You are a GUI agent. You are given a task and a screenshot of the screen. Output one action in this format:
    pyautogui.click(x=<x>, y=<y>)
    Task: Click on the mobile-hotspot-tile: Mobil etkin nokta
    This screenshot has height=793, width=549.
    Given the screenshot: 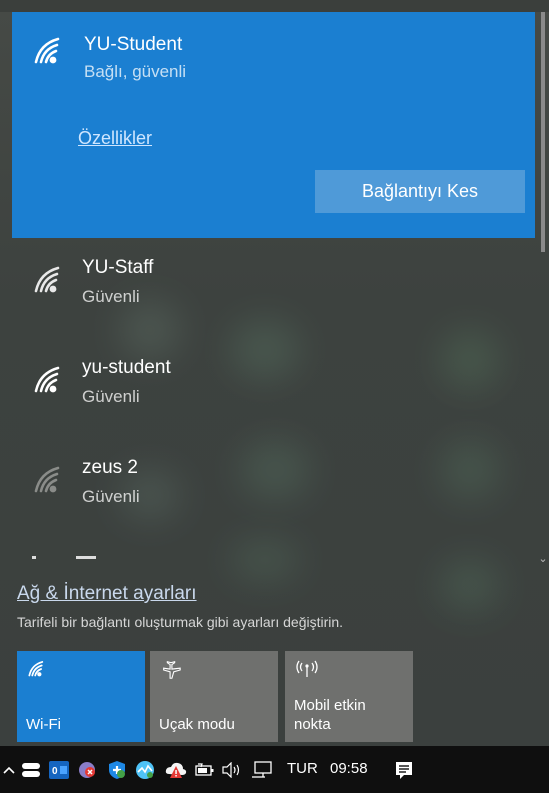 What is the action you would take?
    pyautogui.click(x=349, y=696)
    